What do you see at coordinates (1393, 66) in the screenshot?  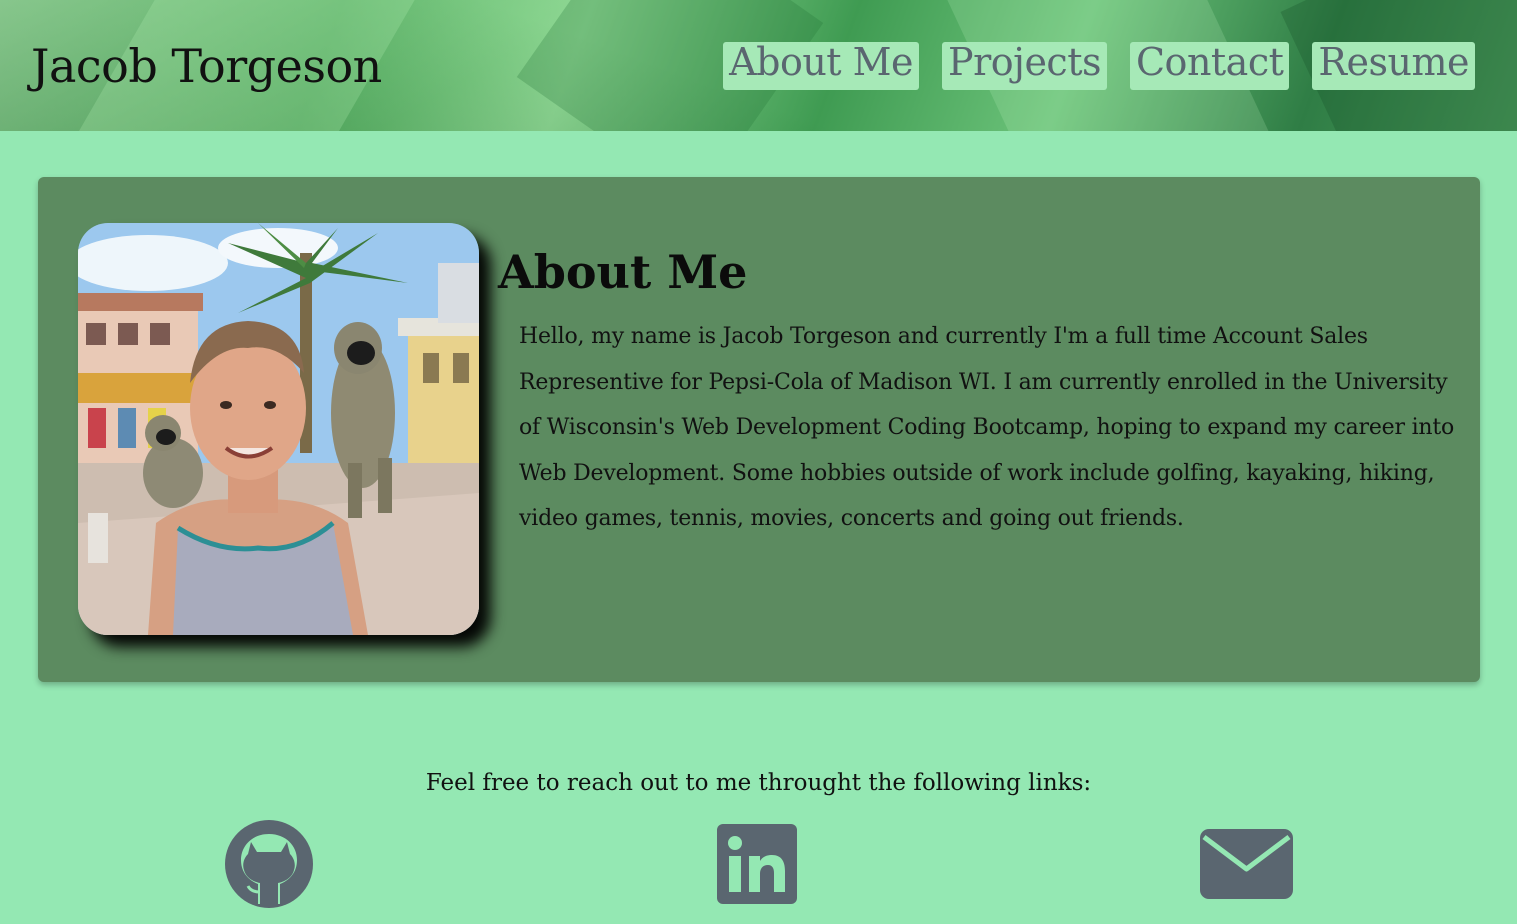 I see `nav-resume: Resume` at bounding box center [1393, 66].